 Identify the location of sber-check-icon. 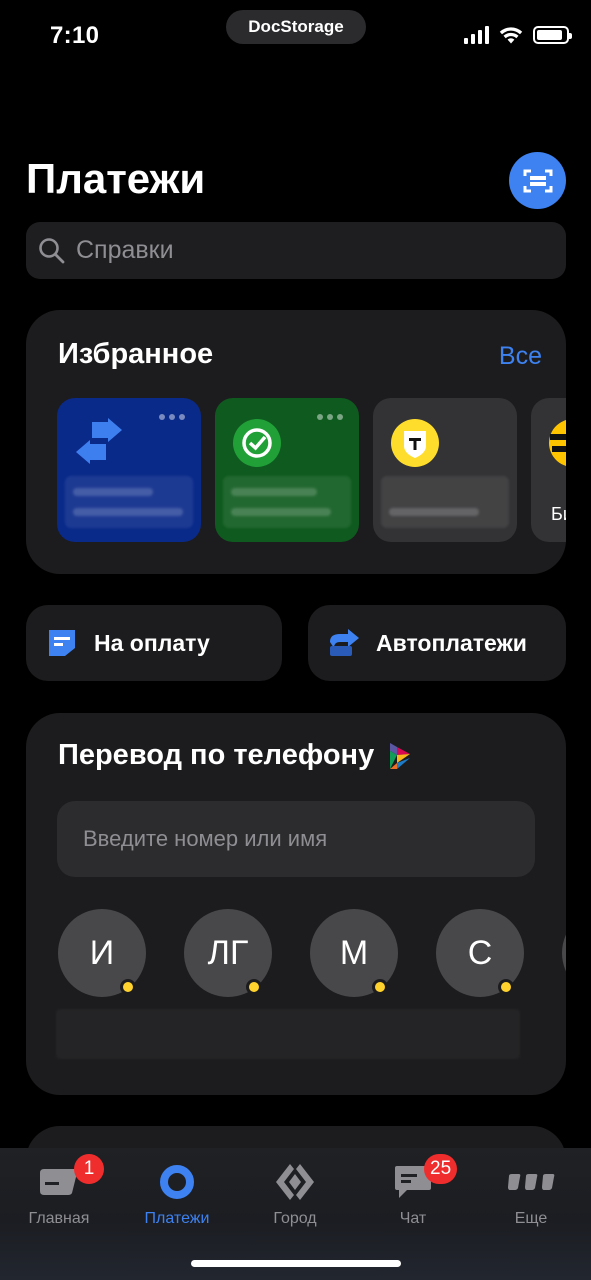
(257, 443).